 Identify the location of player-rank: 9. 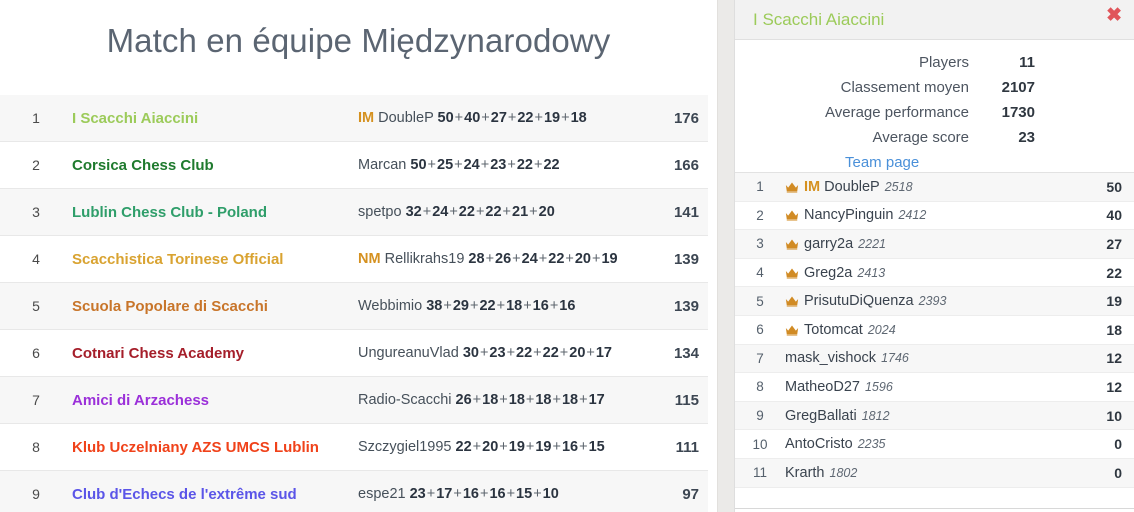
(760, 416).